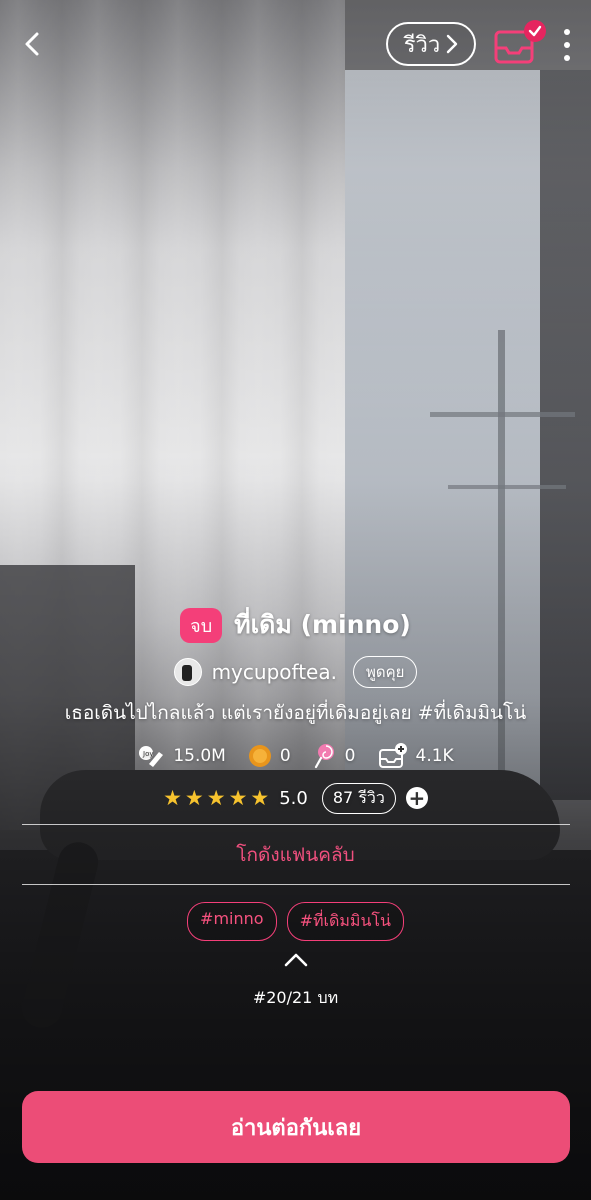 The height and width of the screenshot is (1200, 591). Describe the element at coordinates (452, 44) in the screenshot. I see `chevron-right-icon` at that location.